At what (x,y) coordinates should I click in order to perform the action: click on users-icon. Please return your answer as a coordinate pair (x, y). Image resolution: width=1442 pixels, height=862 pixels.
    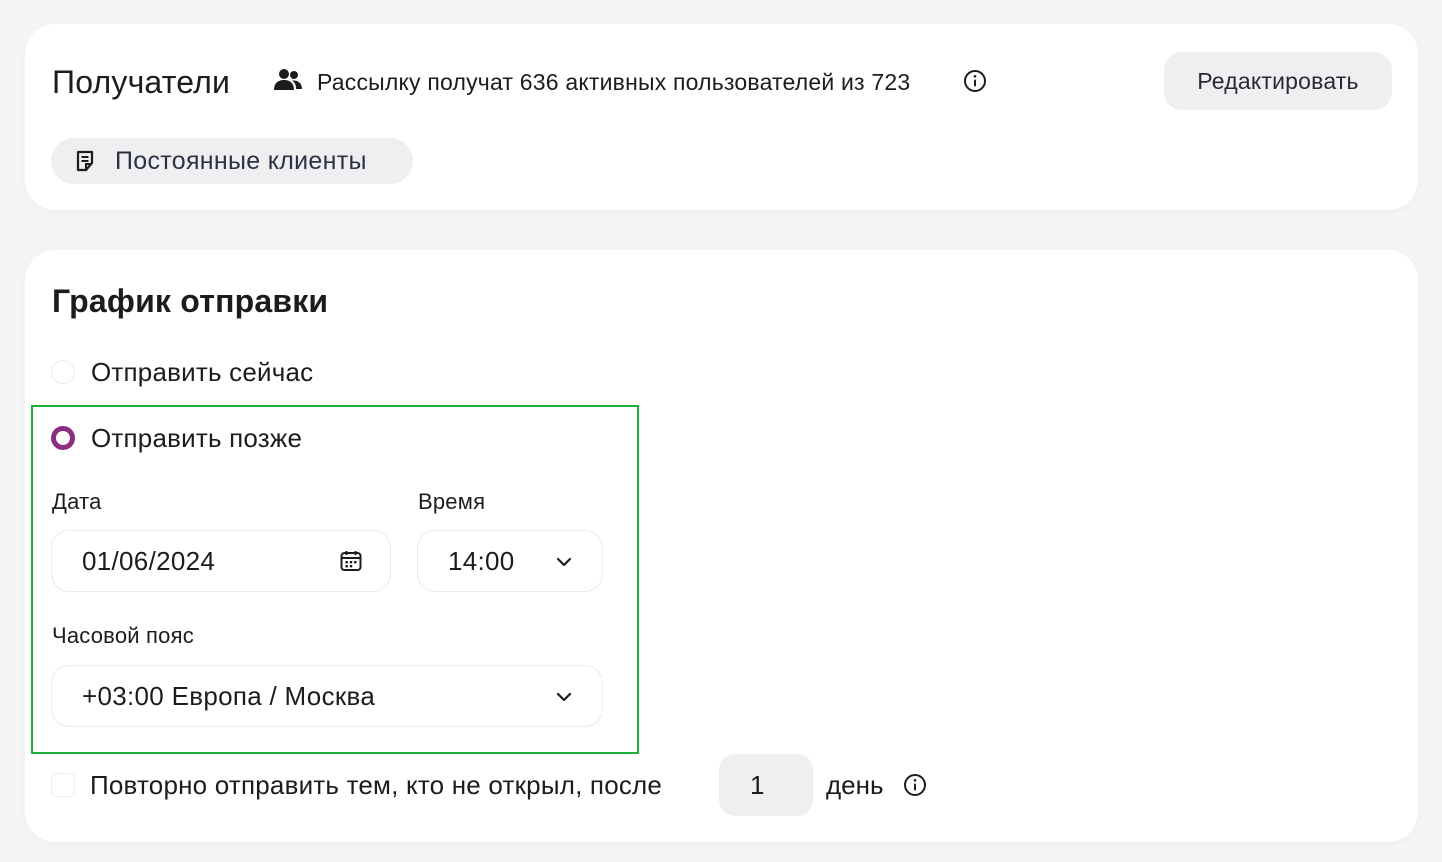
    Looking at the image, I should click on (288, 80).